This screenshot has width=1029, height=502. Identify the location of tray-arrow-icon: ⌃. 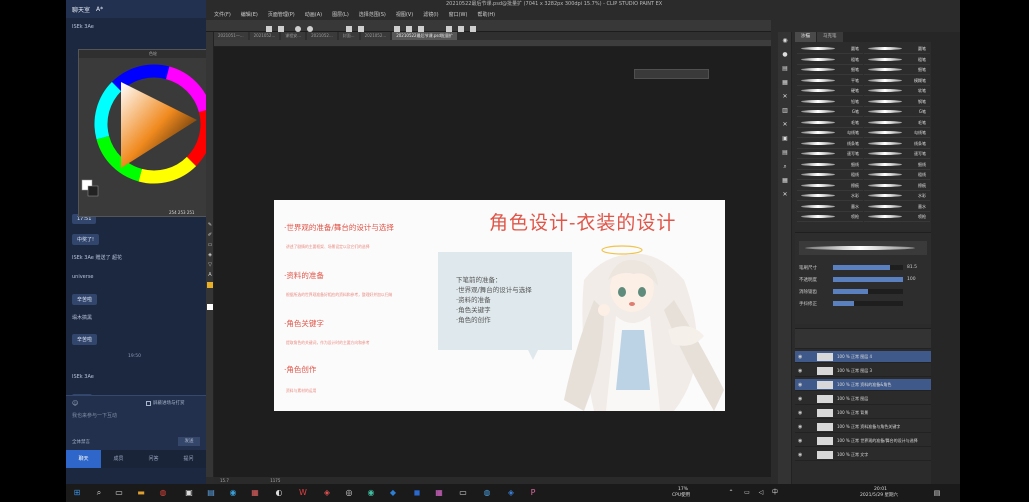
(731, 493).